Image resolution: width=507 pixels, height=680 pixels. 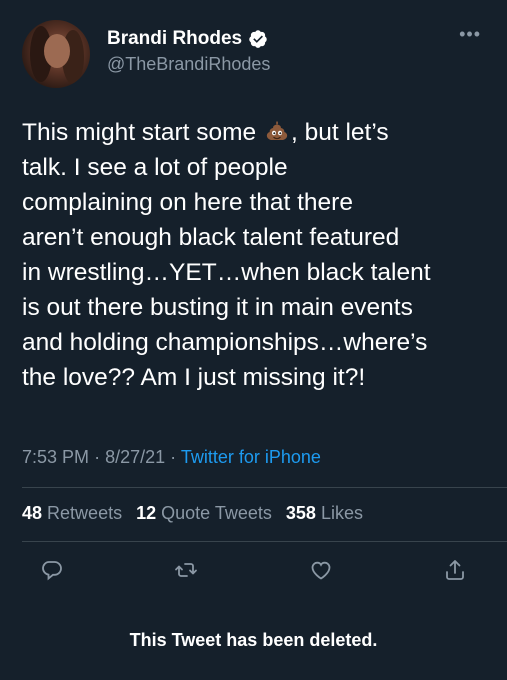 I want to click on retweet-icon, so click(x=186, y=570).